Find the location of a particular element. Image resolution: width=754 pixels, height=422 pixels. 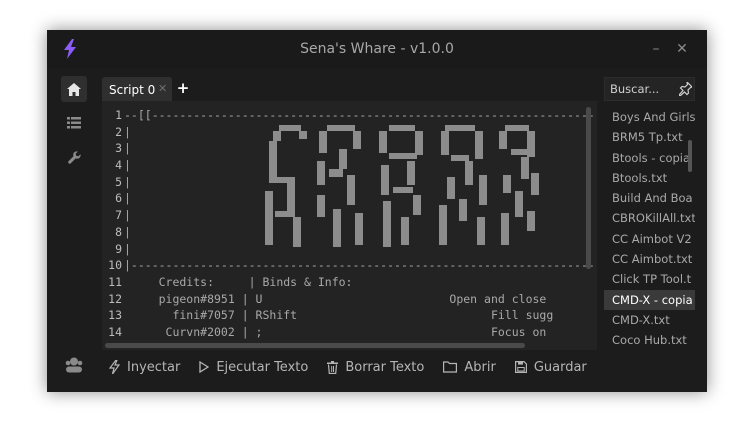

clear-text-button-label: Borrar Texto is located at coordinates (385, 367).